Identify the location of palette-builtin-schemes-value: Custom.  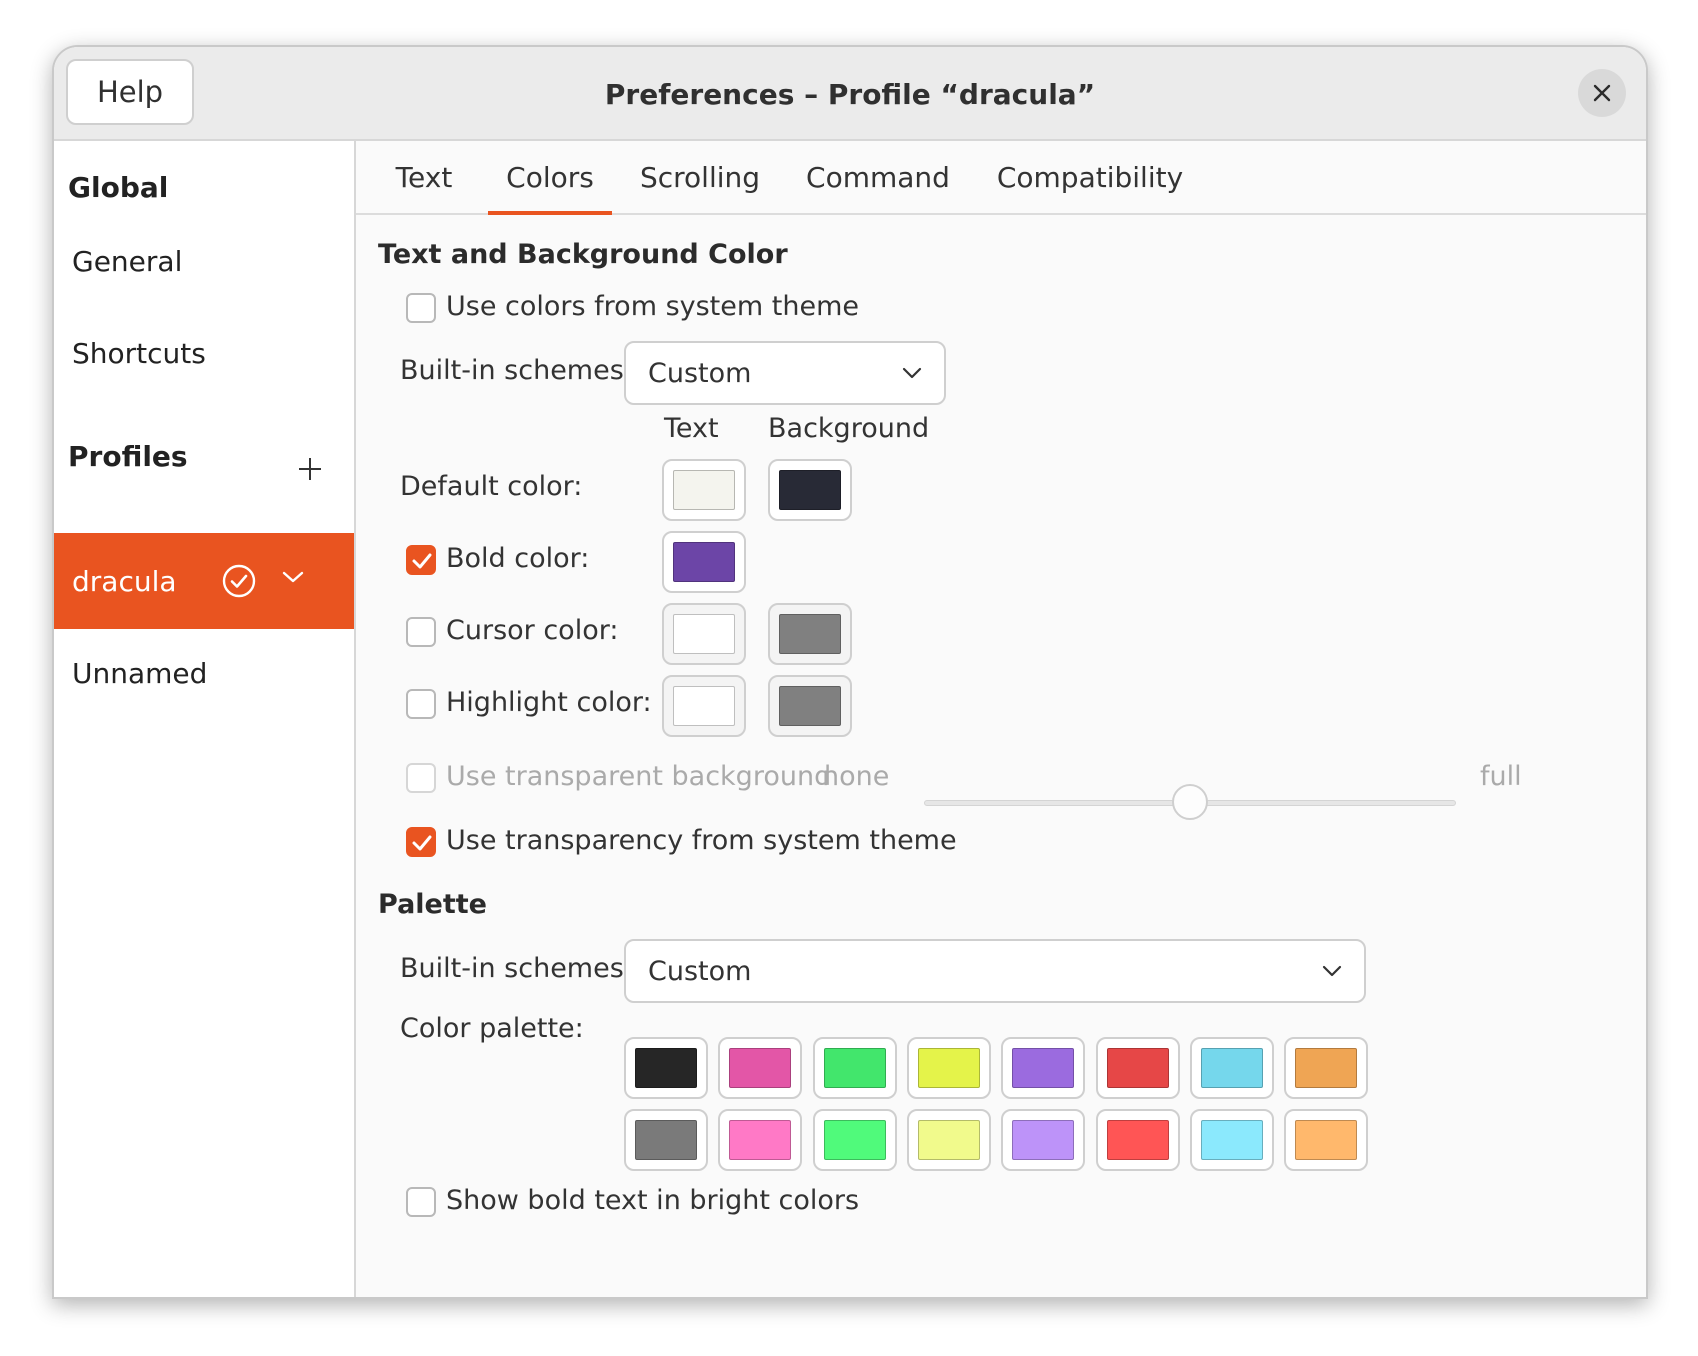
(700, 971).